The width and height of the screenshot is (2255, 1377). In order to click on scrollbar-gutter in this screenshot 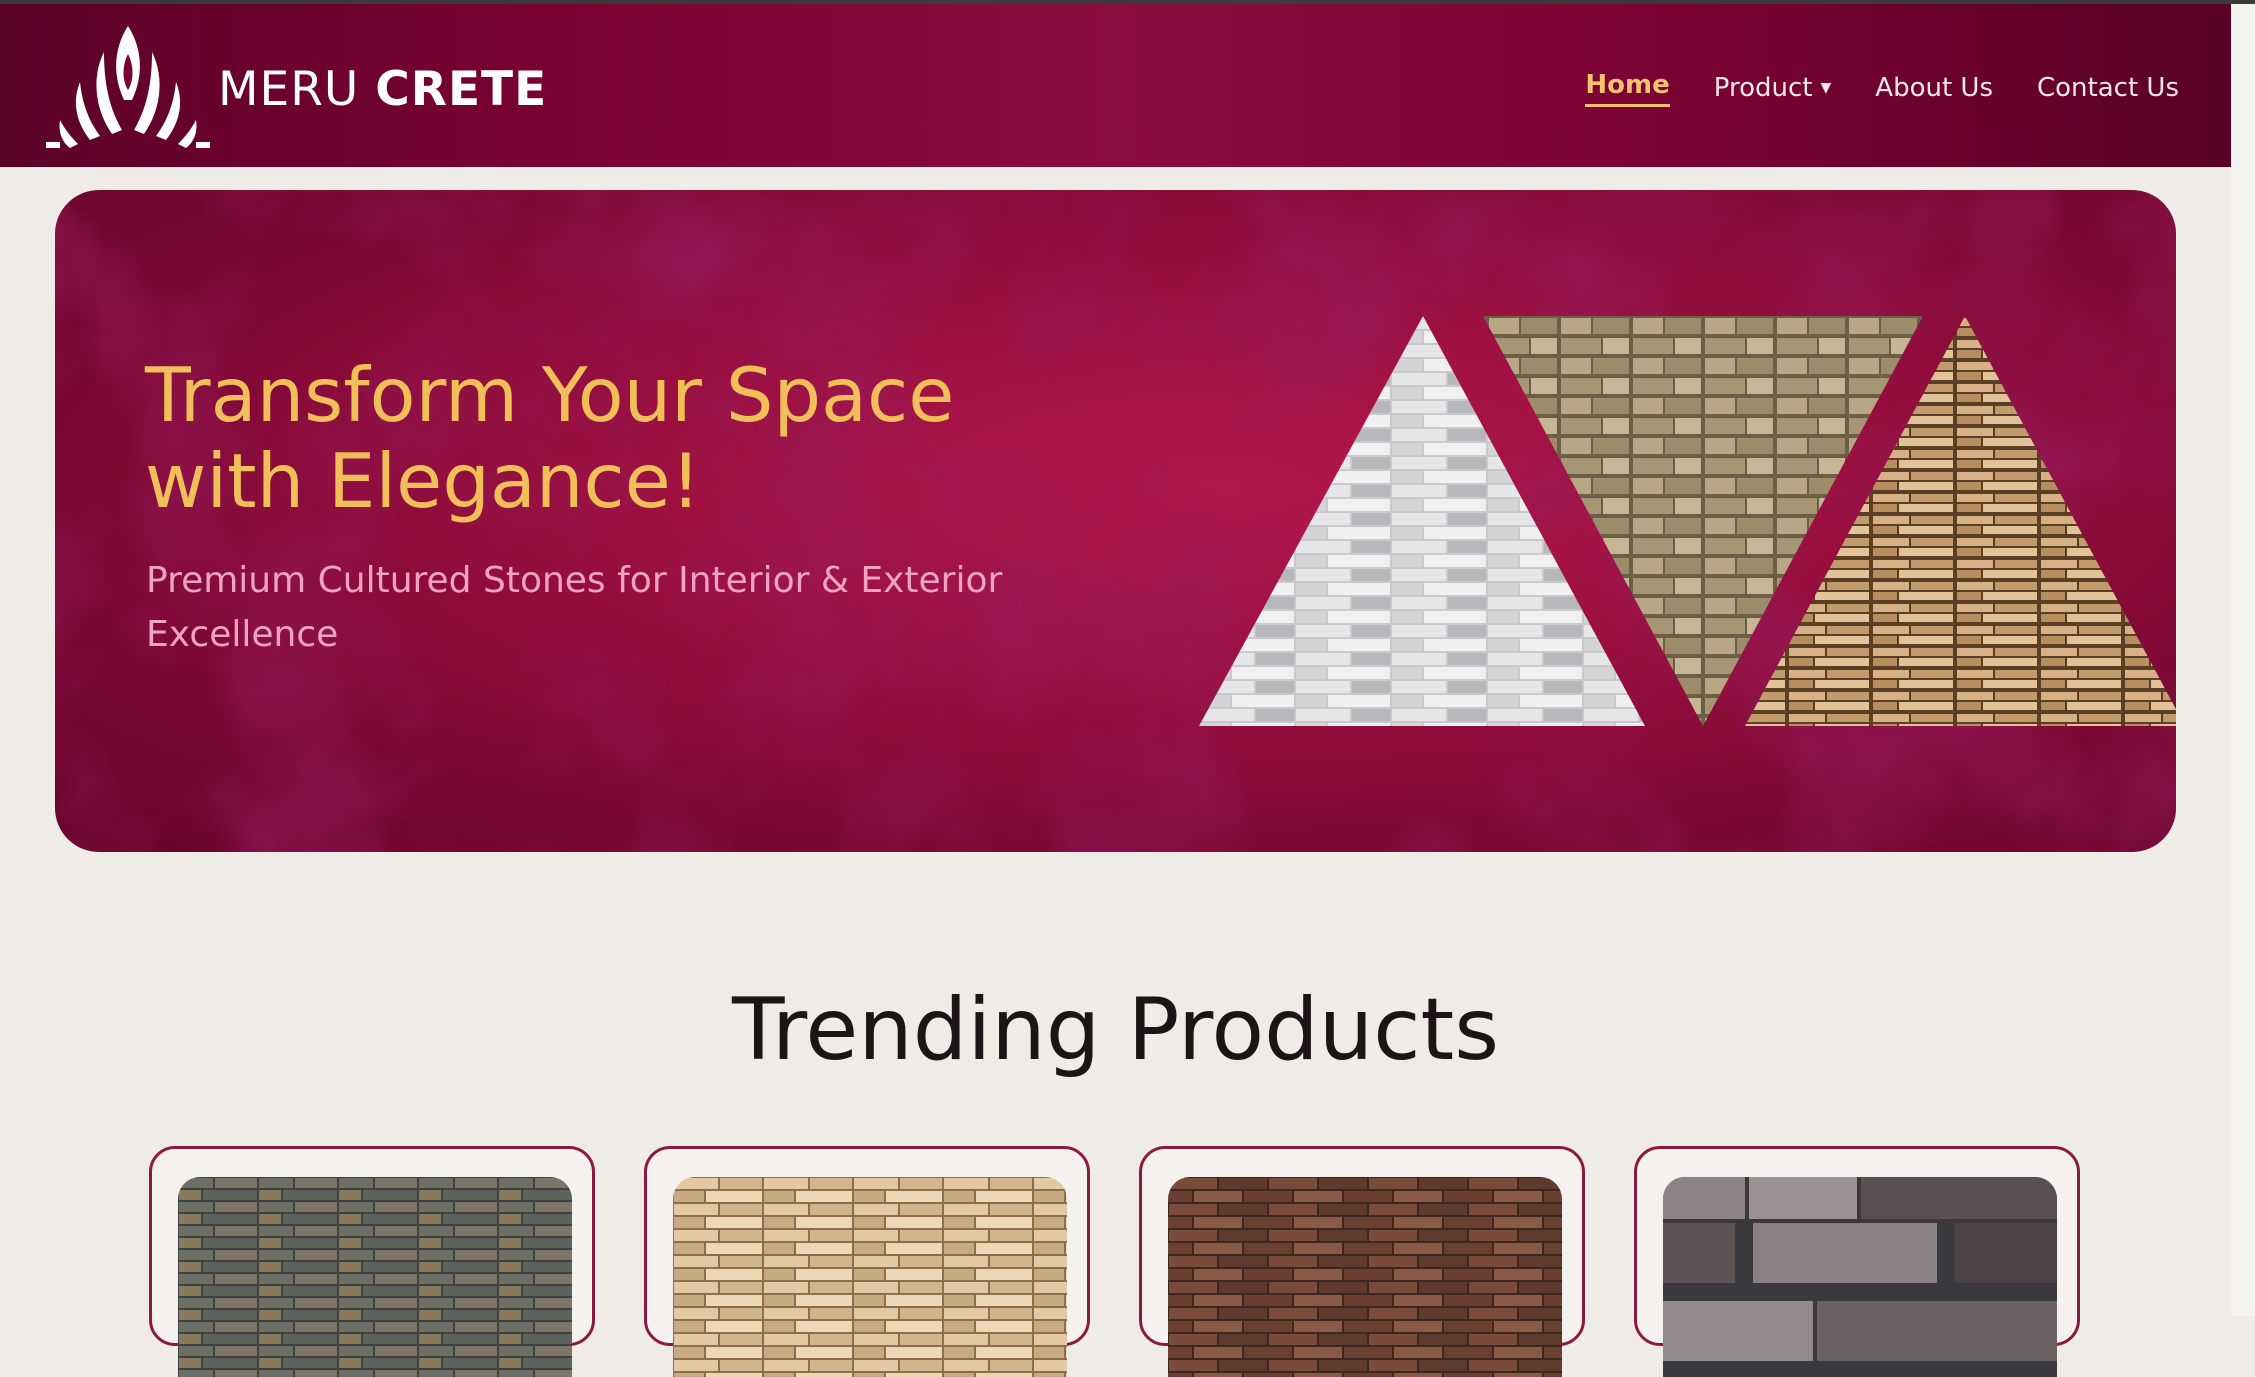, I will do `click(2243, 660)`.